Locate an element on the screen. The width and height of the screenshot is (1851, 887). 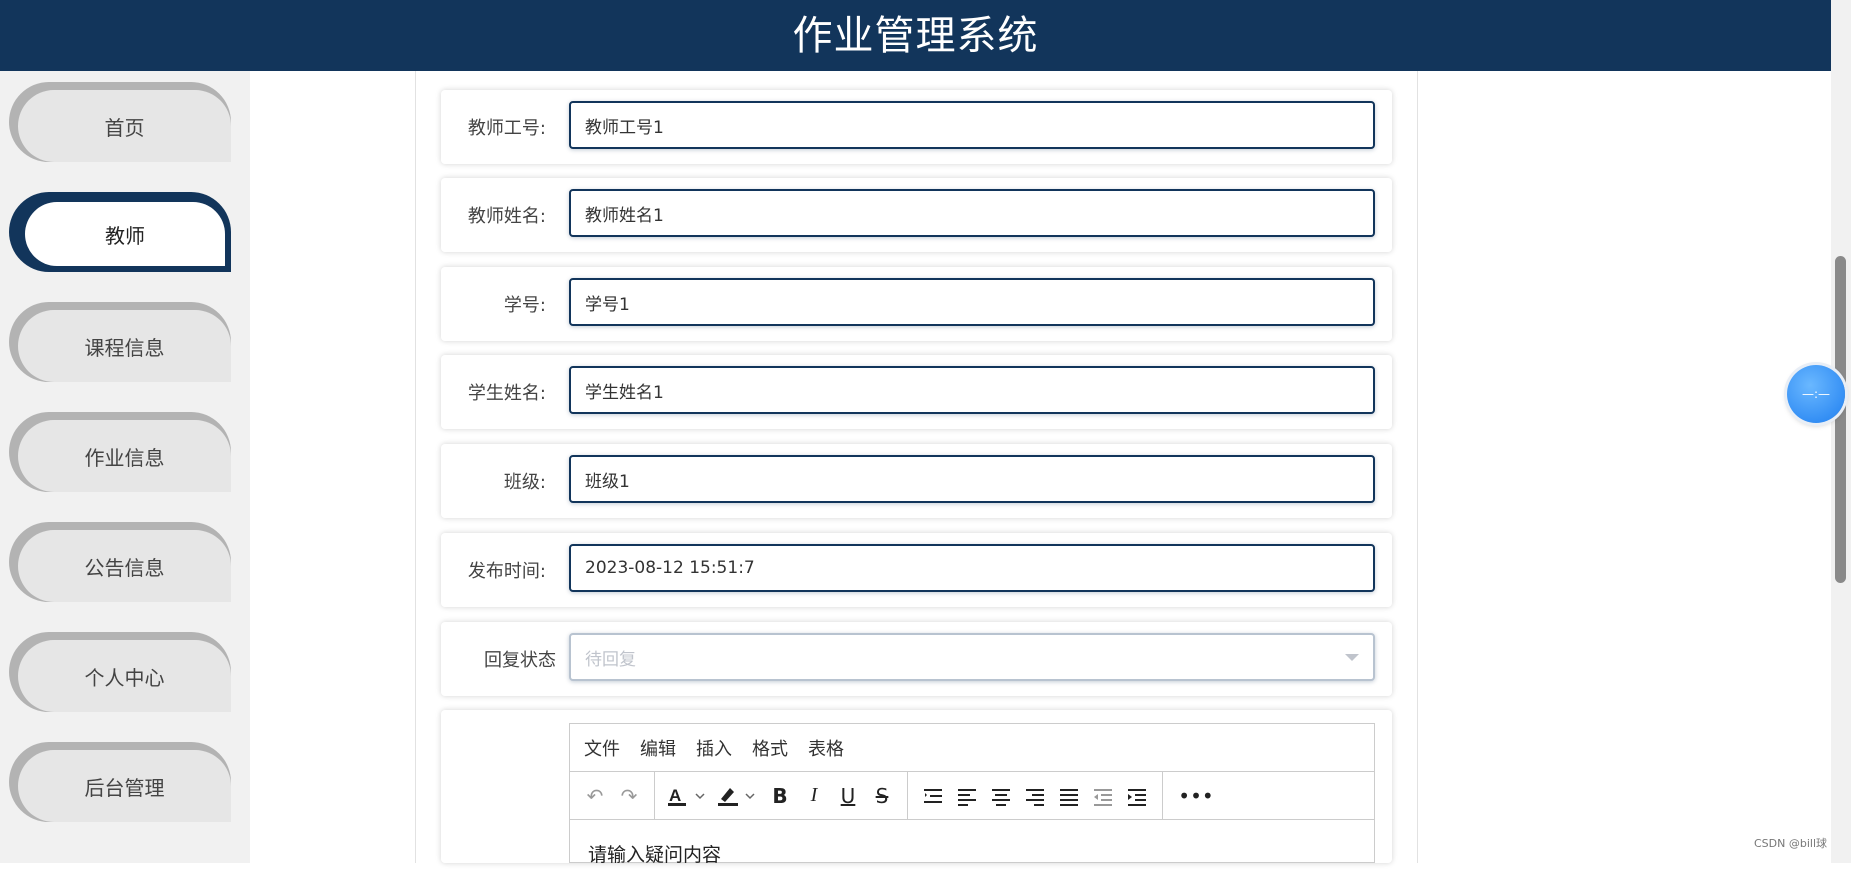
editor-menubar: 文件 编辑 插入 格式 表格 is located at coordinates (972, 748).